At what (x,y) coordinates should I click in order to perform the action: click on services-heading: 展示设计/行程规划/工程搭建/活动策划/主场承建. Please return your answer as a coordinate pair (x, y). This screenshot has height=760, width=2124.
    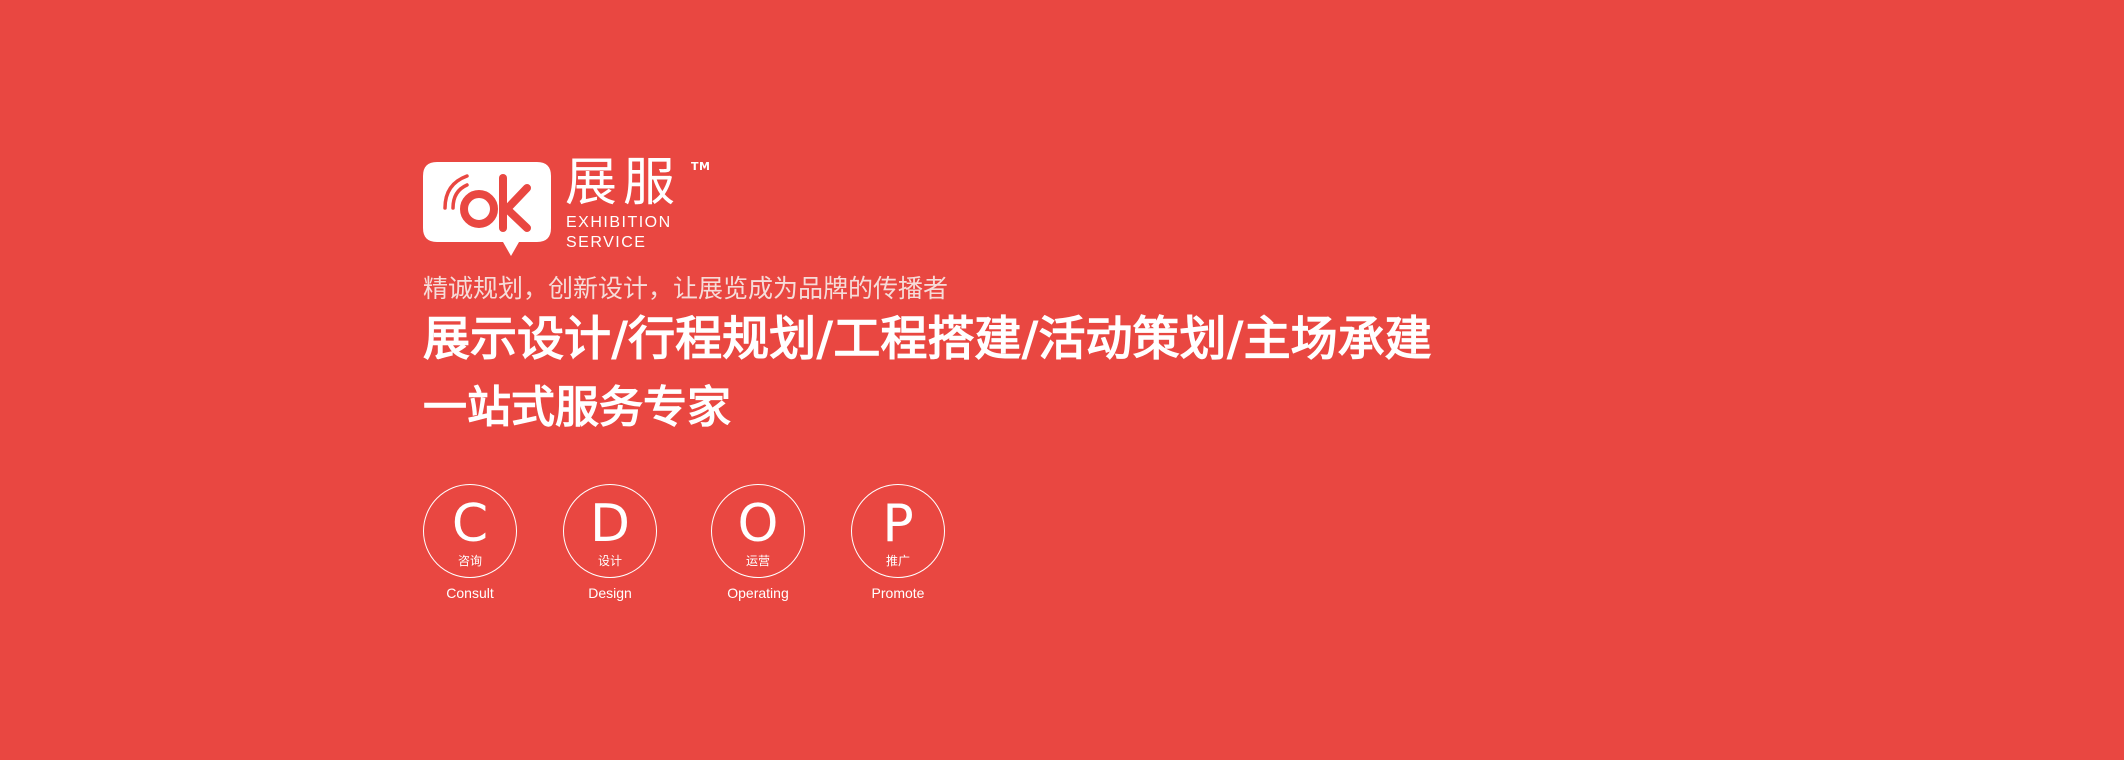
    Looking at the image, I should click on (927, 339).